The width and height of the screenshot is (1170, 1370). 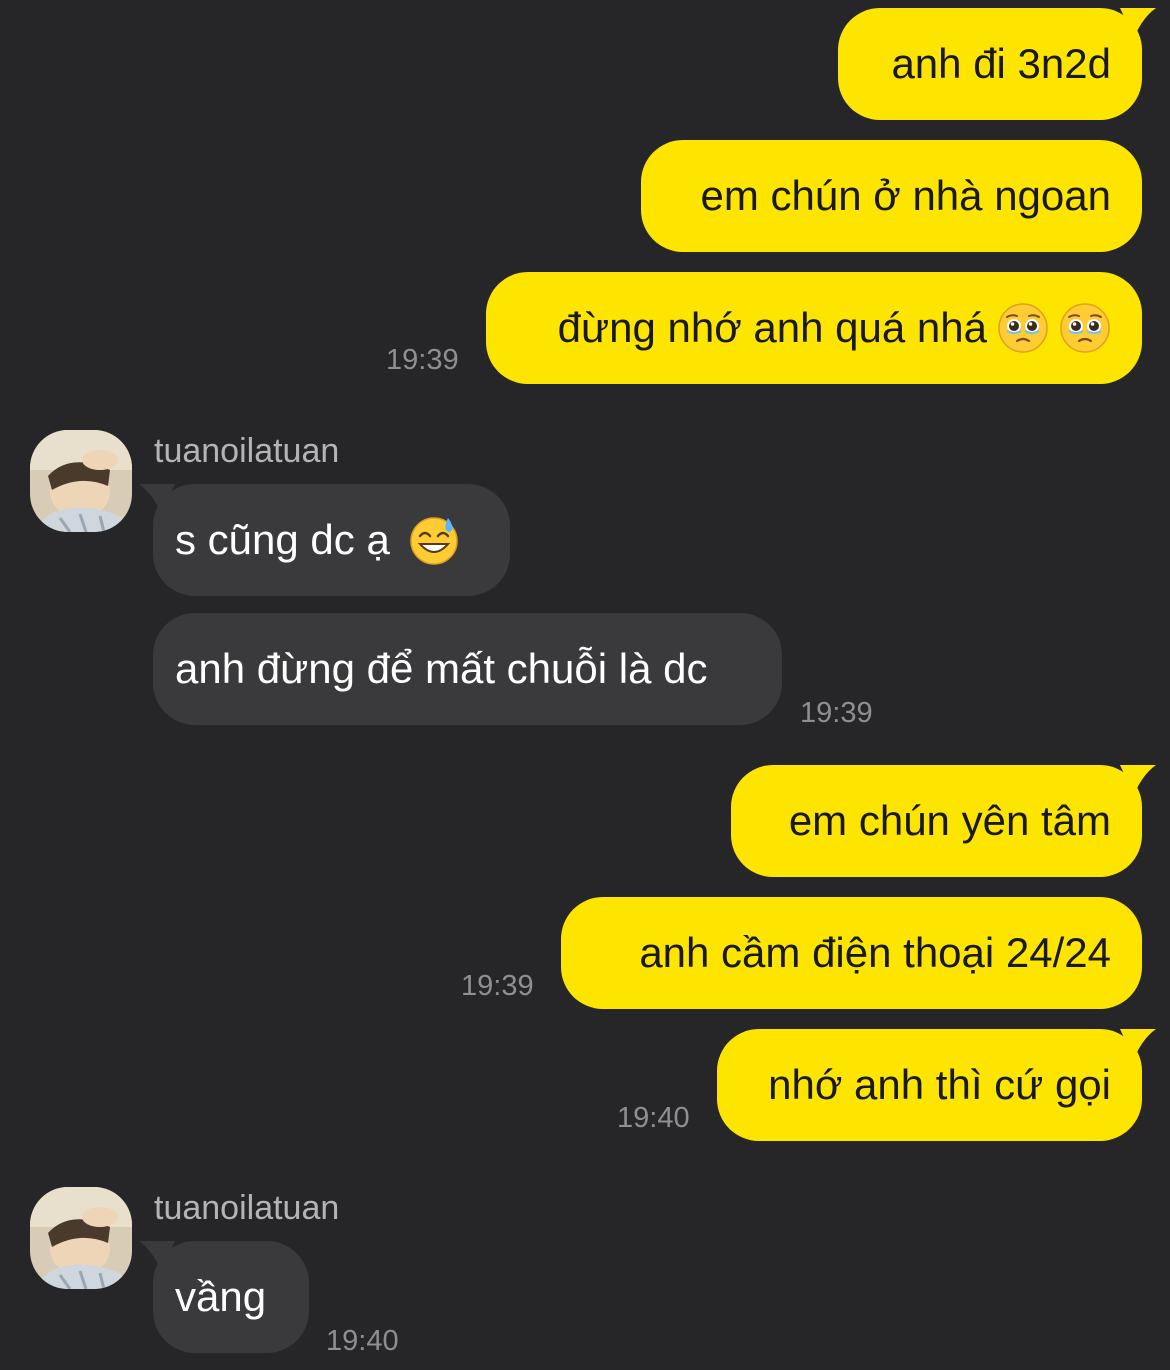 I want to click on message-text: anh đi 3n2d, so click(x=1001, y=63).